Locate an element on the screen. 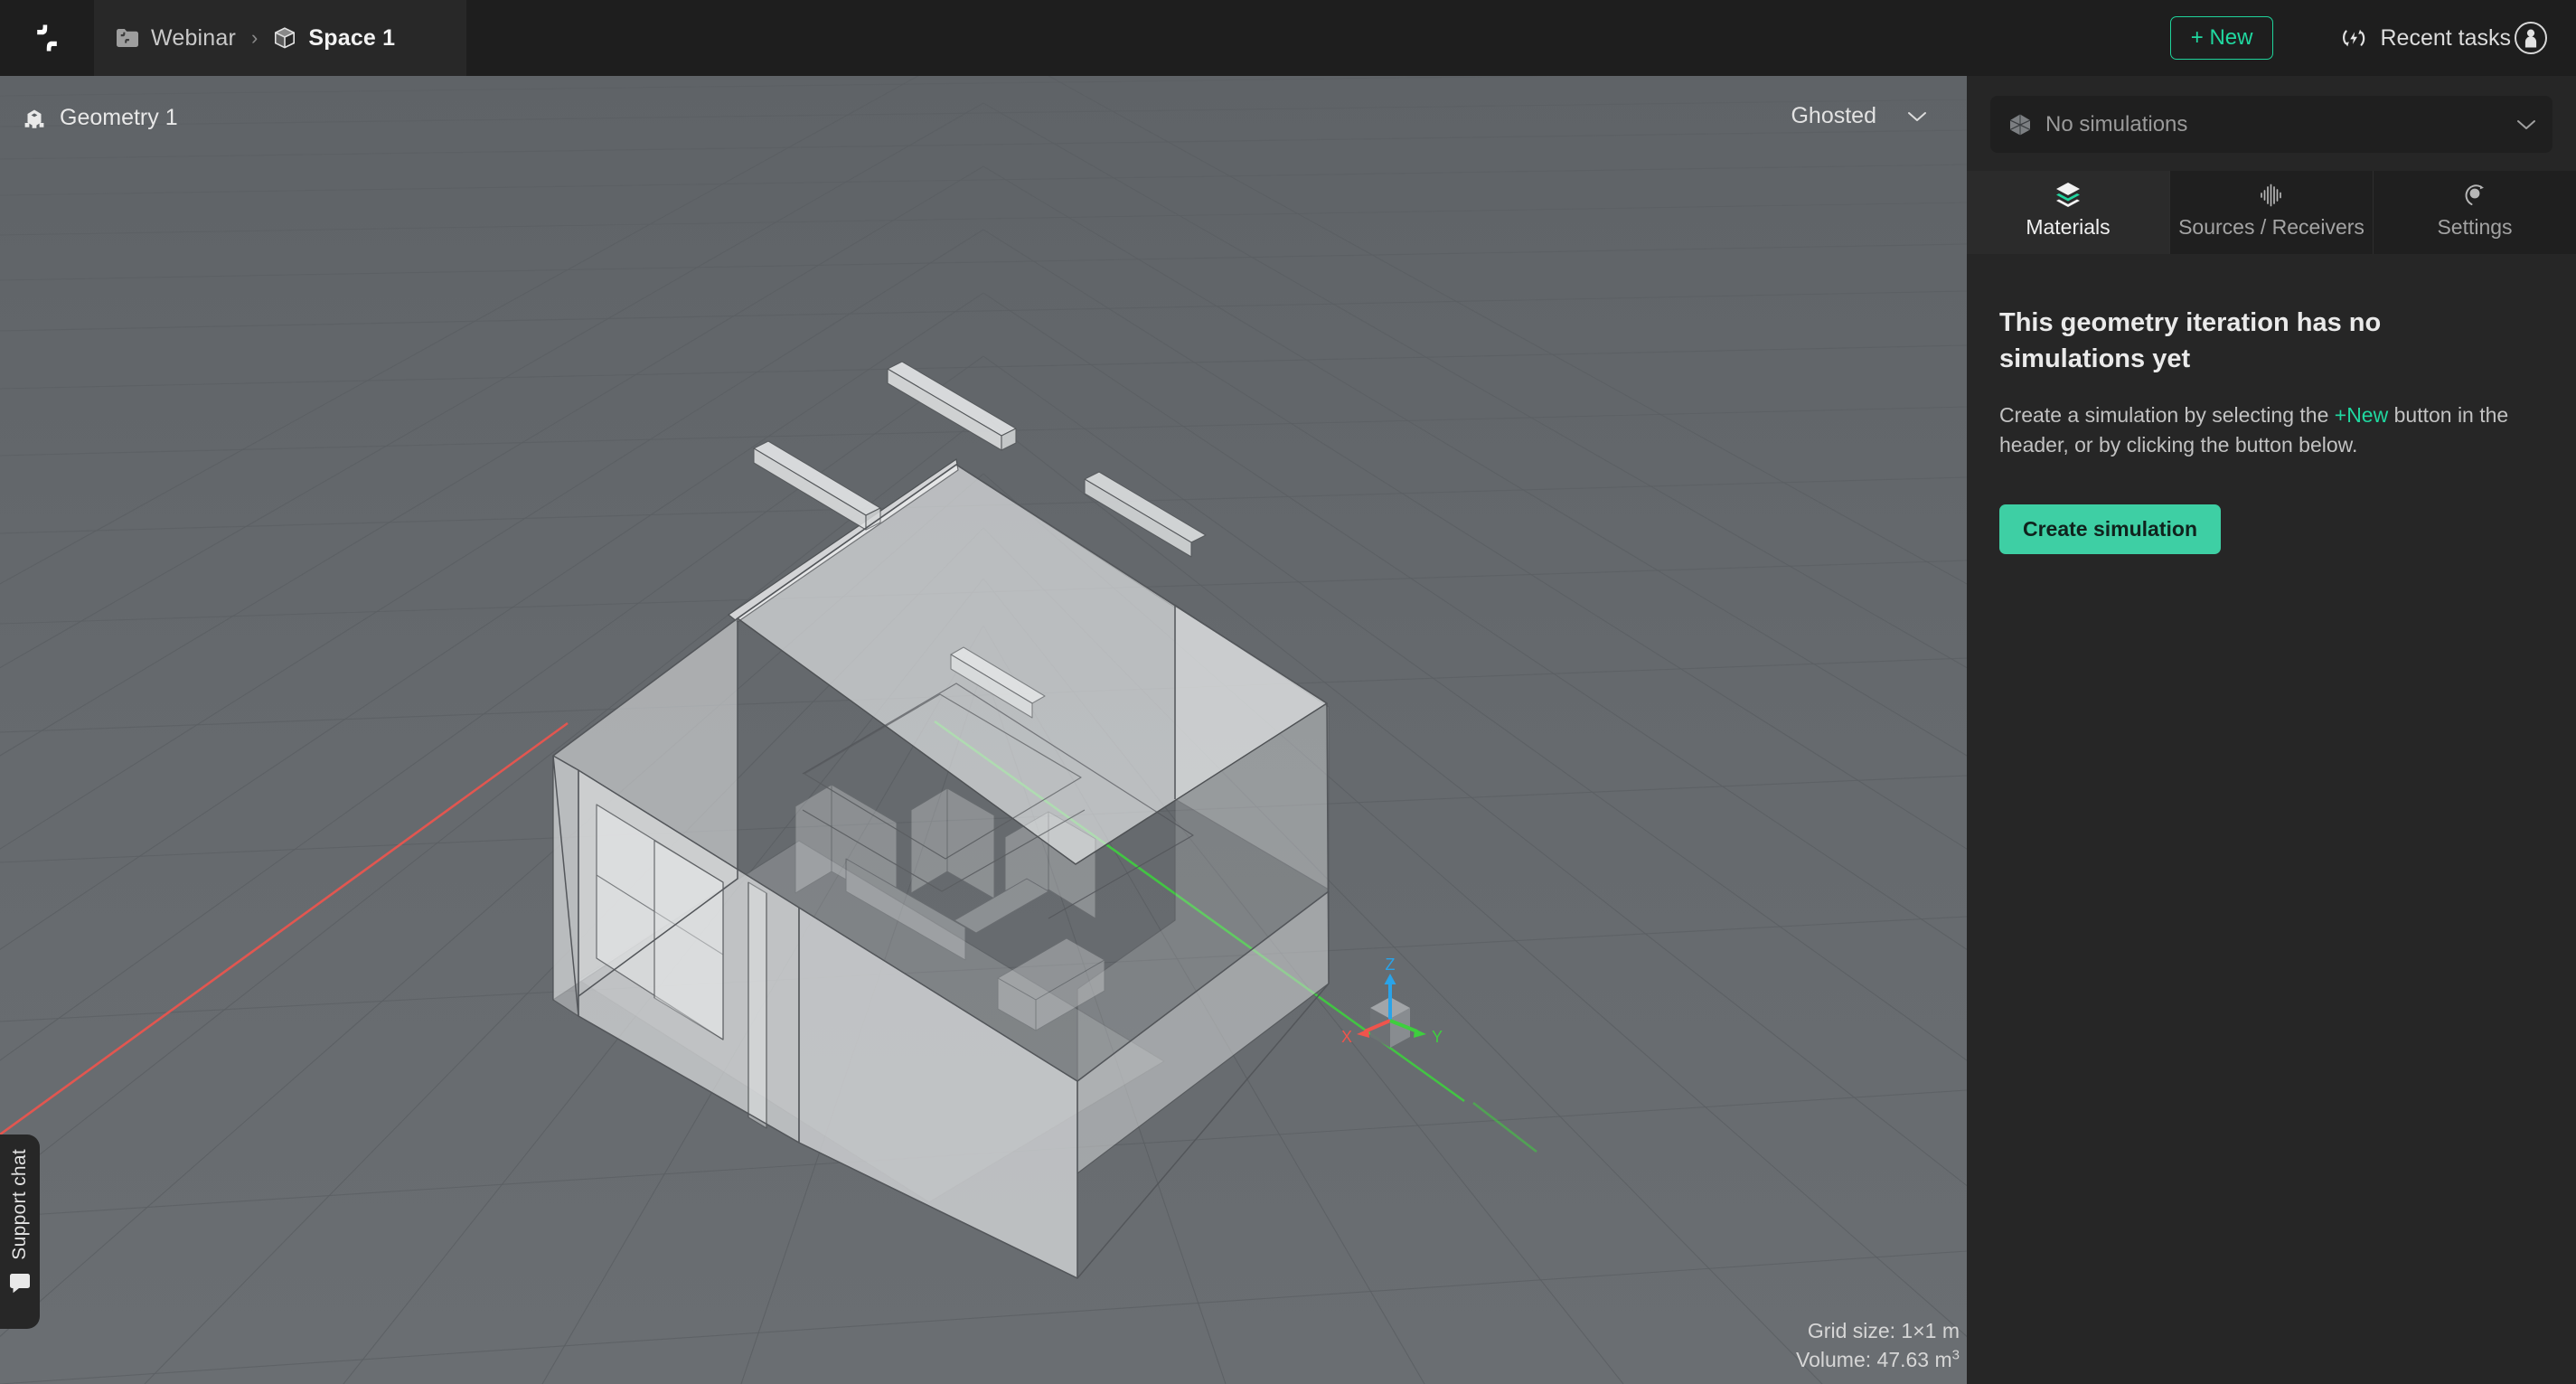 Image resolution: width=2576 pixels, height=1384 pixels. tab-materials-label: Materials is located at coordinates (2068, 227).